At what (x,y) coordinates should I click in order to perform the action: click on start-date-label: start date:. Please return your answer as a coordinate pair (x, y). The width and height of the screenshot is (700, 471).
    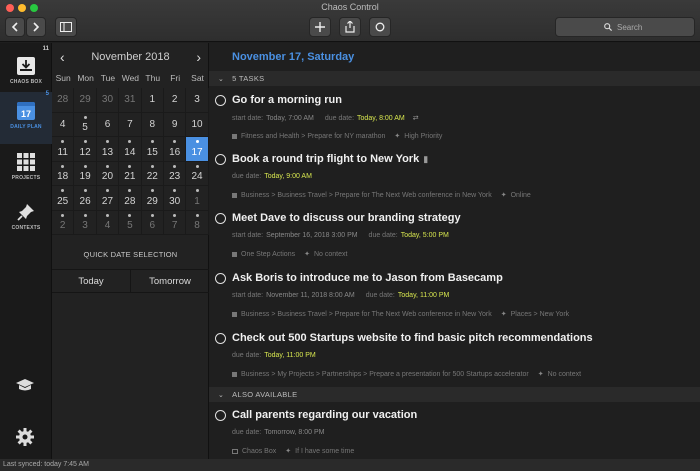
    Looking at the image, I should click on (248, 118).